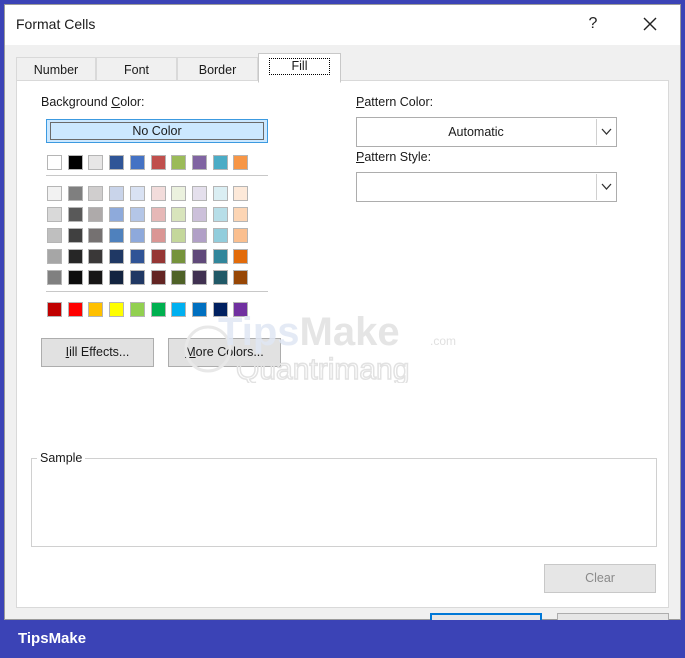  Describe the element at coordinates (395, 102) in the screenshot. I see `pattern-color-label: Pattern Color:` at that location.